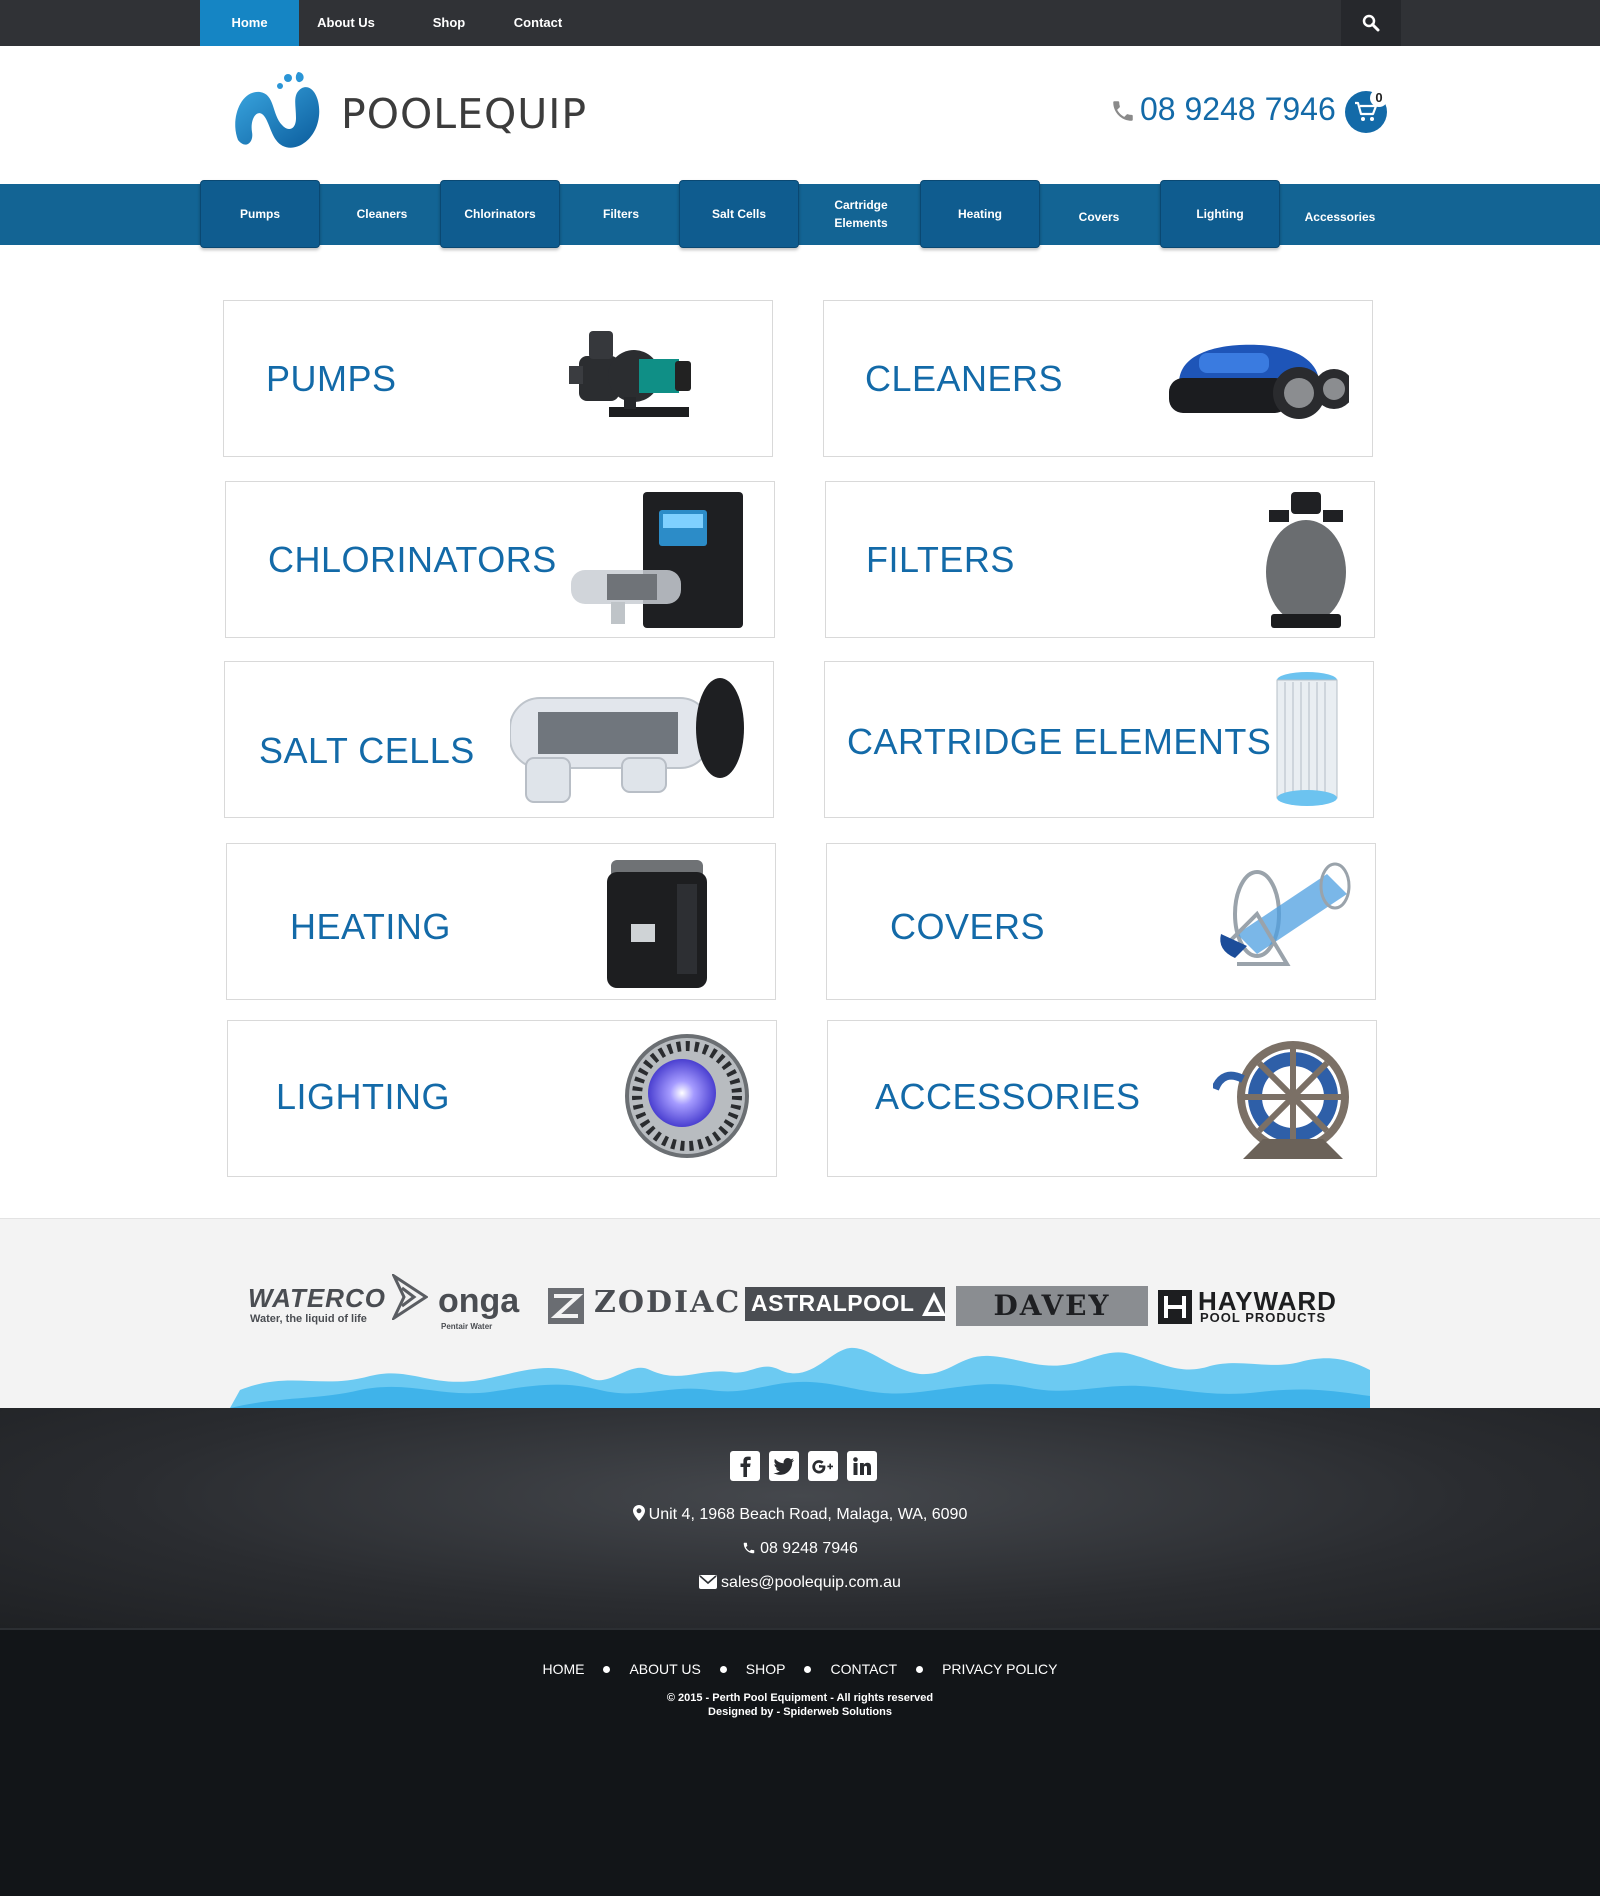  I want to click on facebook-link, so click(745, 1466).